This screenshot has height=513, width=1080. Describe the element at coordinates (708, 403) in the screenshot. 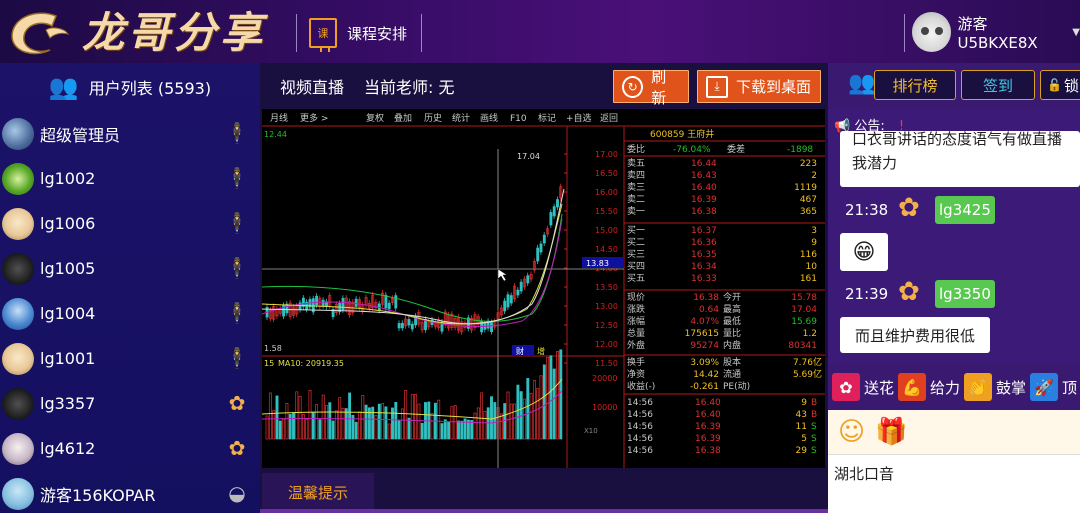

I see `tick-price: 16.40` at that location.